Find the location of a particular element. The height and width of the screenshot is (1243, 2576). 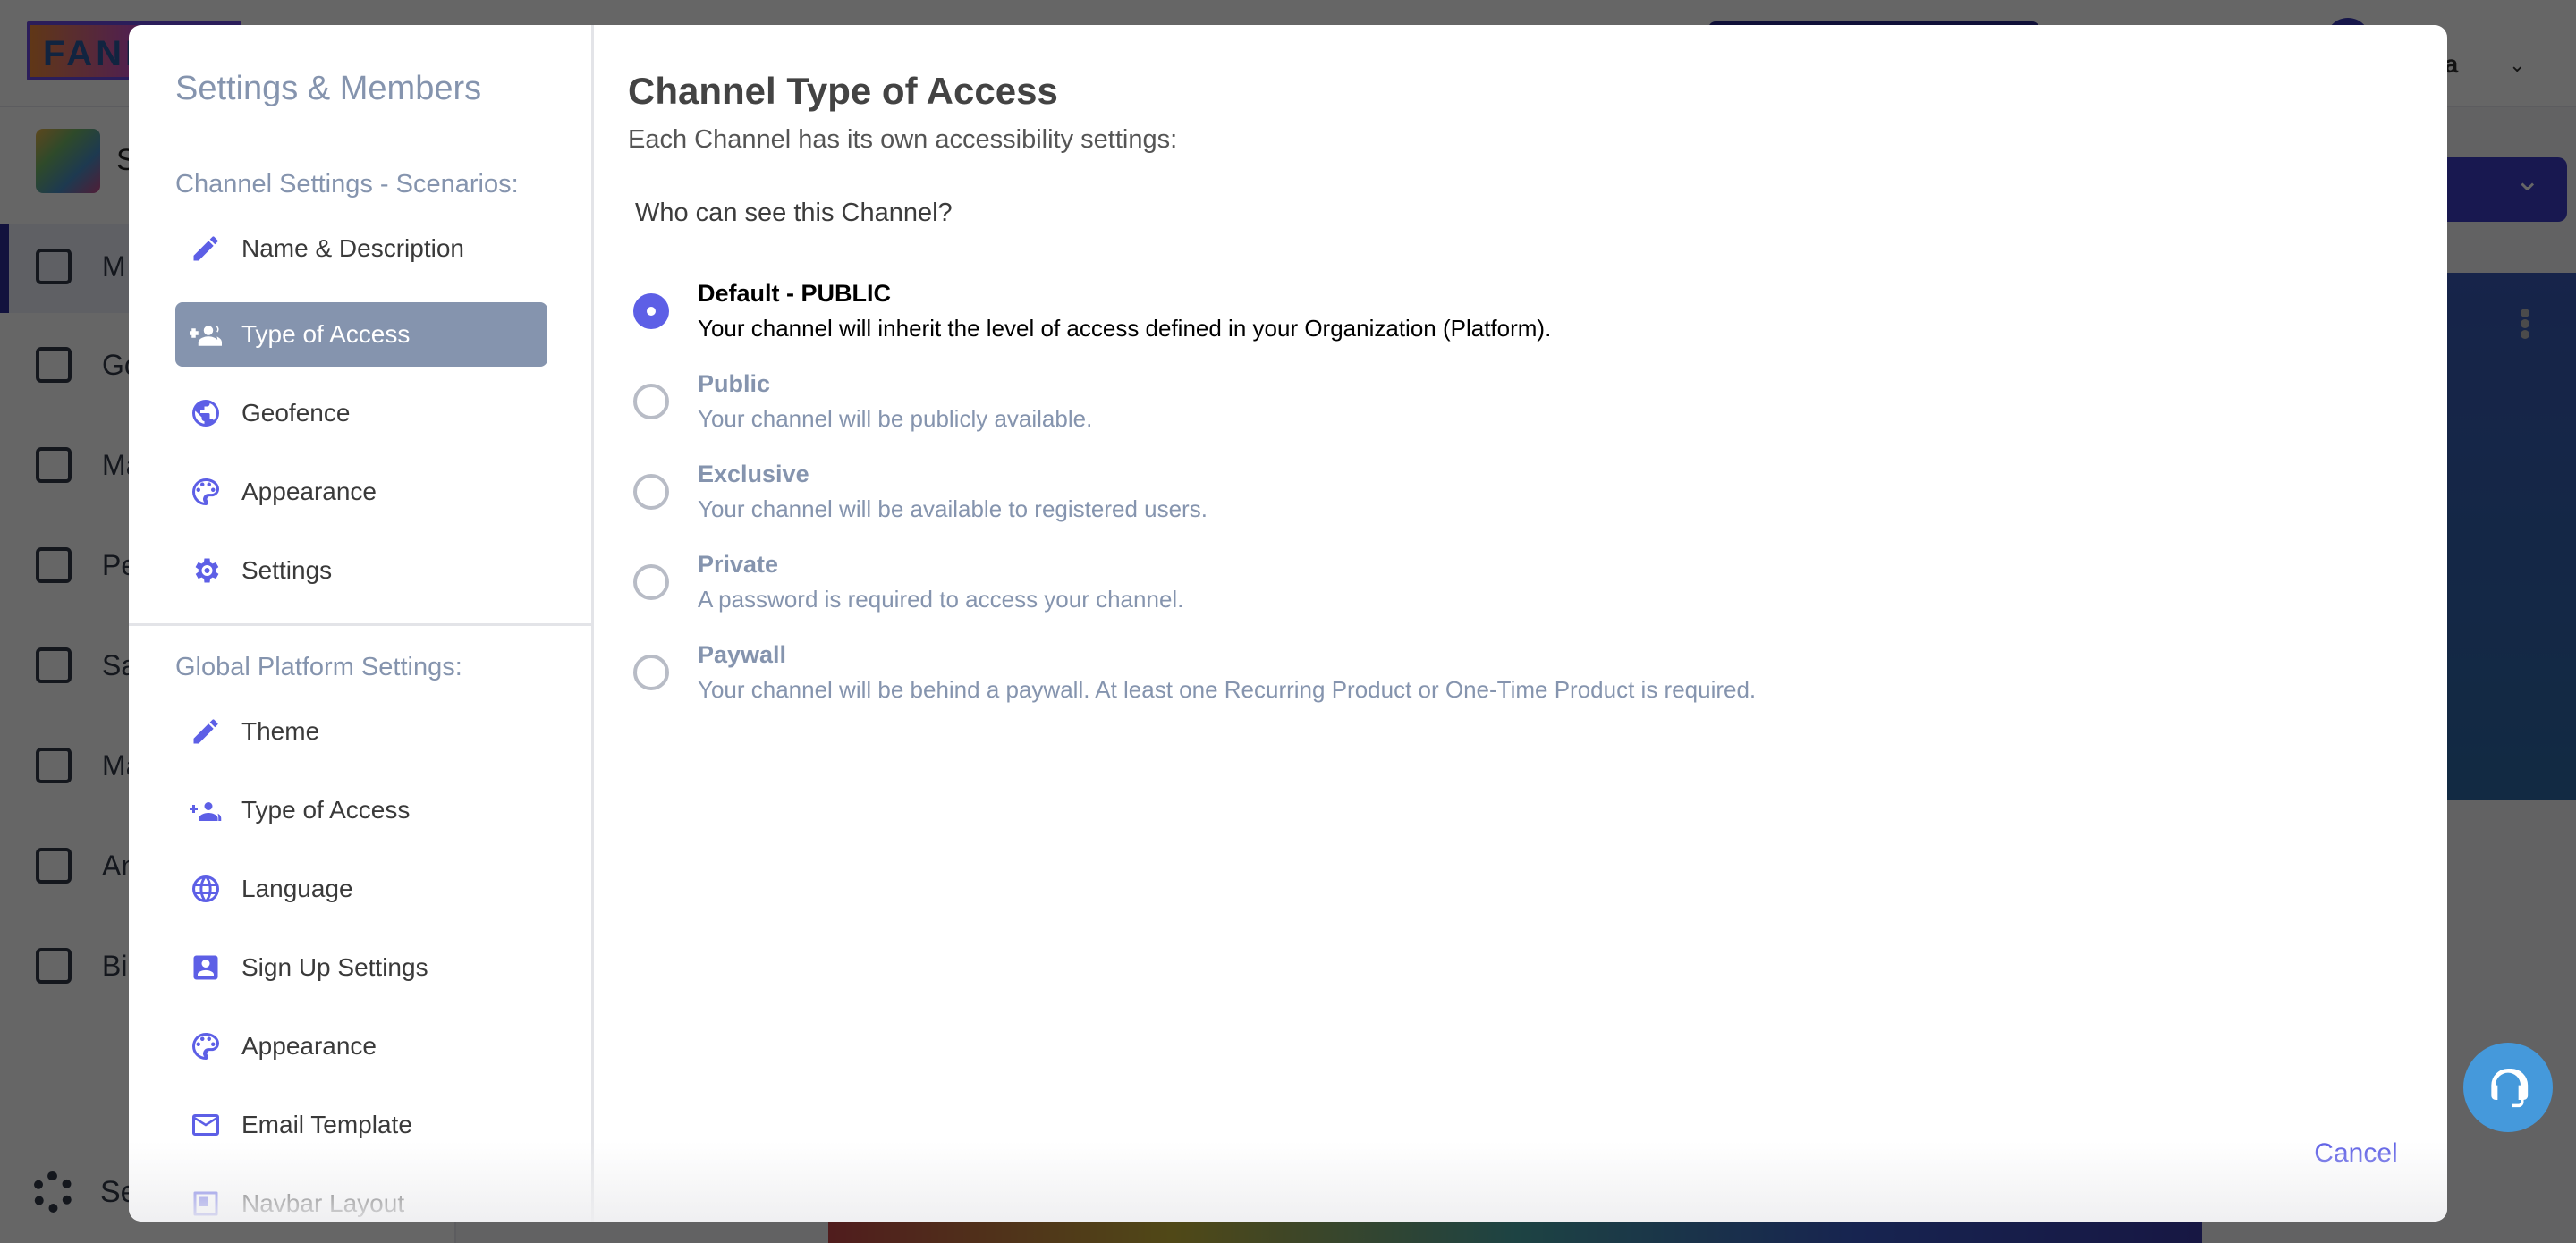

channel-settings-heading: Channel Settings - Scenarios: is located at coordinates (347, 184).